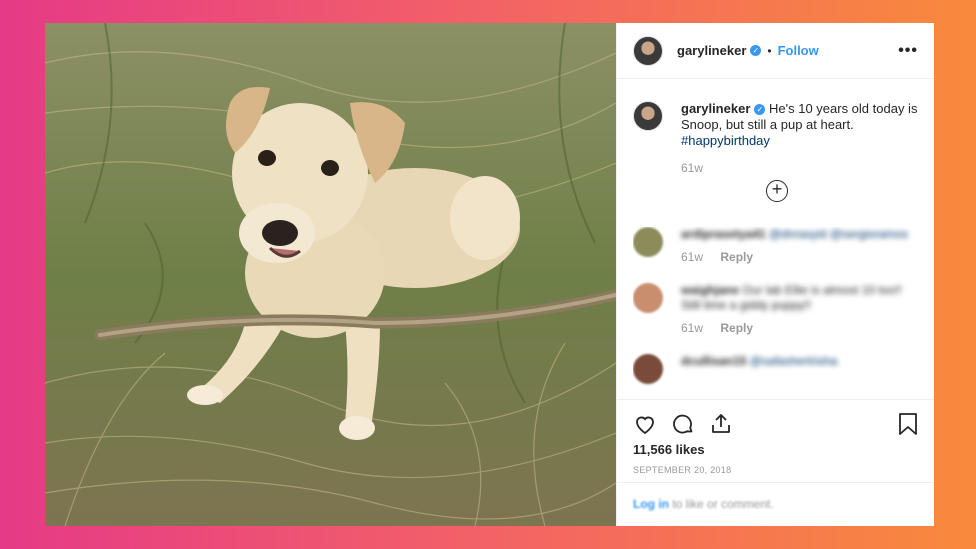  Describe the element at coordinates (711, 50) in the screenshot. I see `username: garylineker` at that location.